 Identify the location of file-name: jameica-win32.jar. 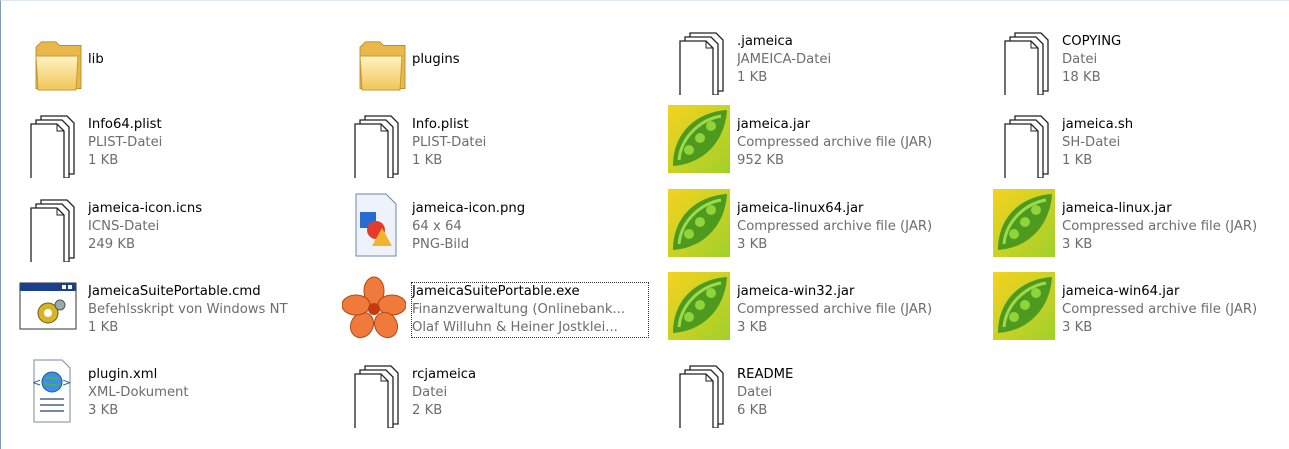
(796, 291).